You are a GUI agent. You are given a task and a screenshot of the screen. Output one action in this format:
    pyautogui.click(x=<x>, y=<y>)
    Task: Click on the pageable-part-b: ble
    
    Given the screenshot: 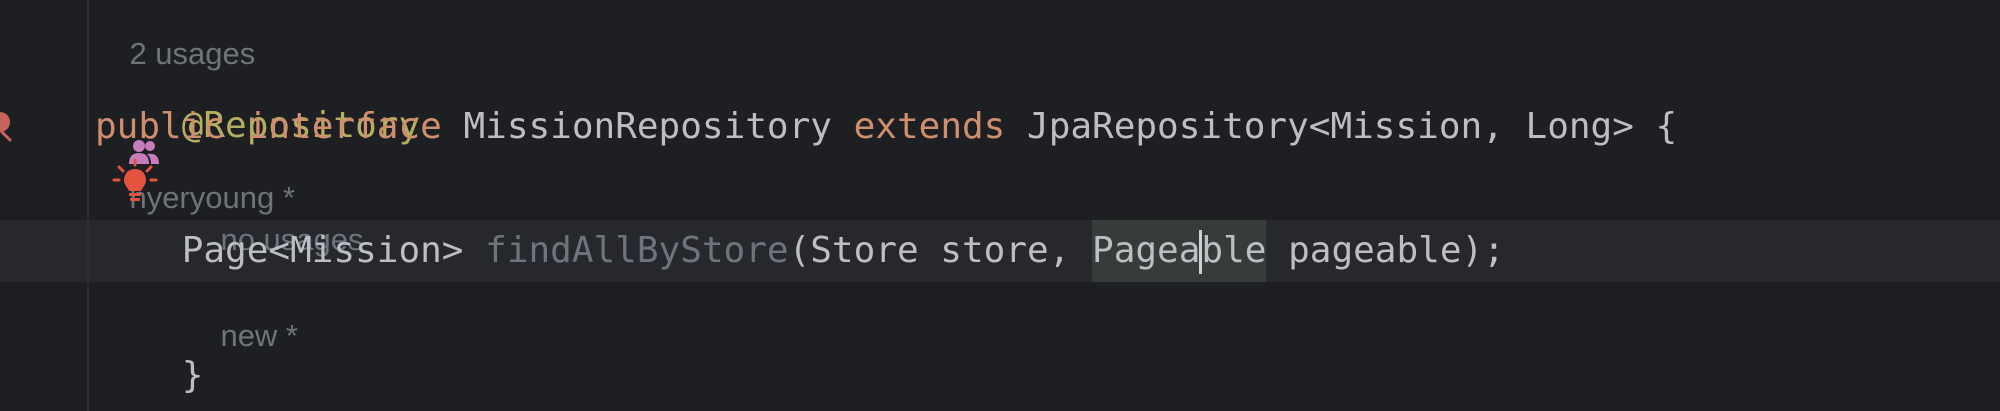 What is the action you would take?
    pyautogui.click(x=1234, y=250)
    